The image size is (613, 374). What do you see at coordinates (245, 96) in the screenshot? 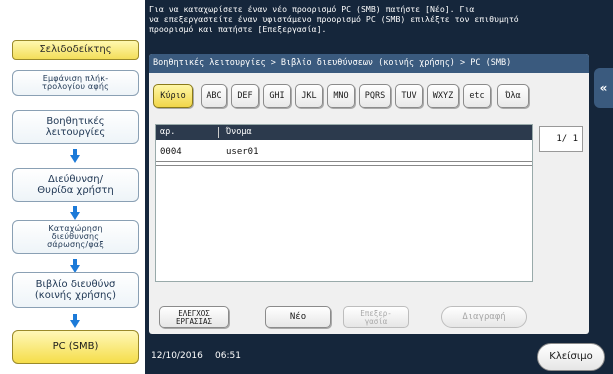
I see `tab-def: DEF` at bounding box center [245, 96].